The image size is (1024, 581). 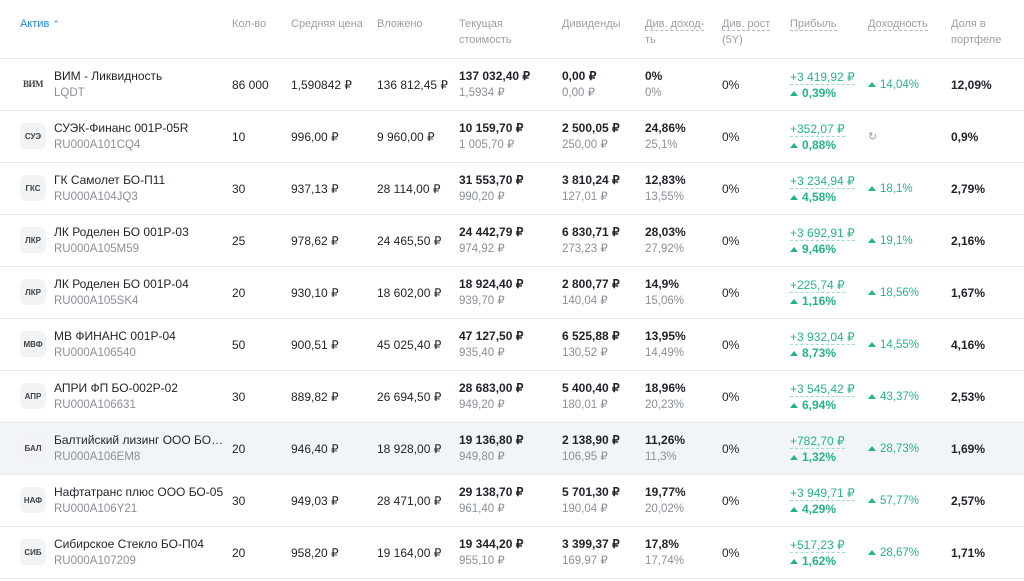 What do you see at coordinates (482, 404) in the screenshot?
I see `current-price: 949,20 ₽` at bounding box center [482, 404].